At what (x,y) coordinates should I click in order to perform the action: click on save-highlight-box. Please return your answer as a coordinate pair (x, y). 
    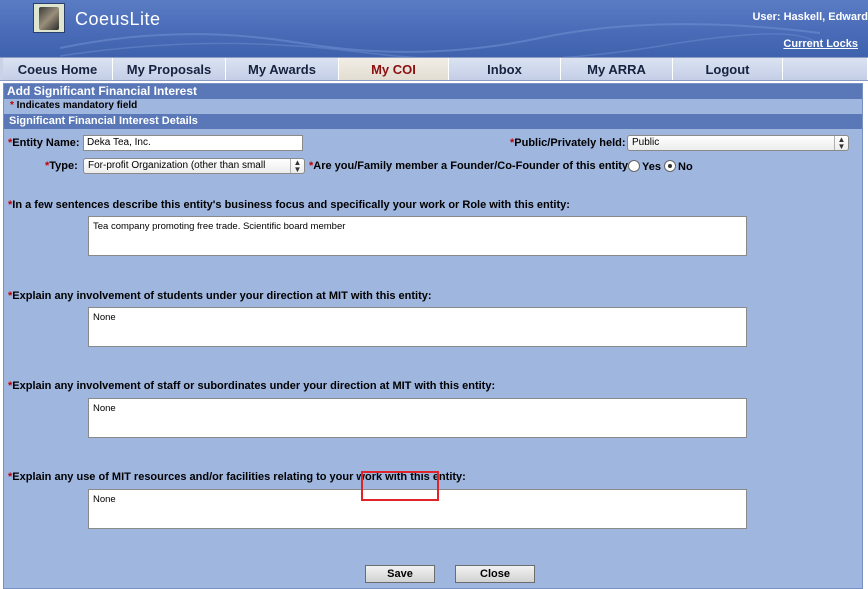
    Looking at the image, I should click on (400, 486).